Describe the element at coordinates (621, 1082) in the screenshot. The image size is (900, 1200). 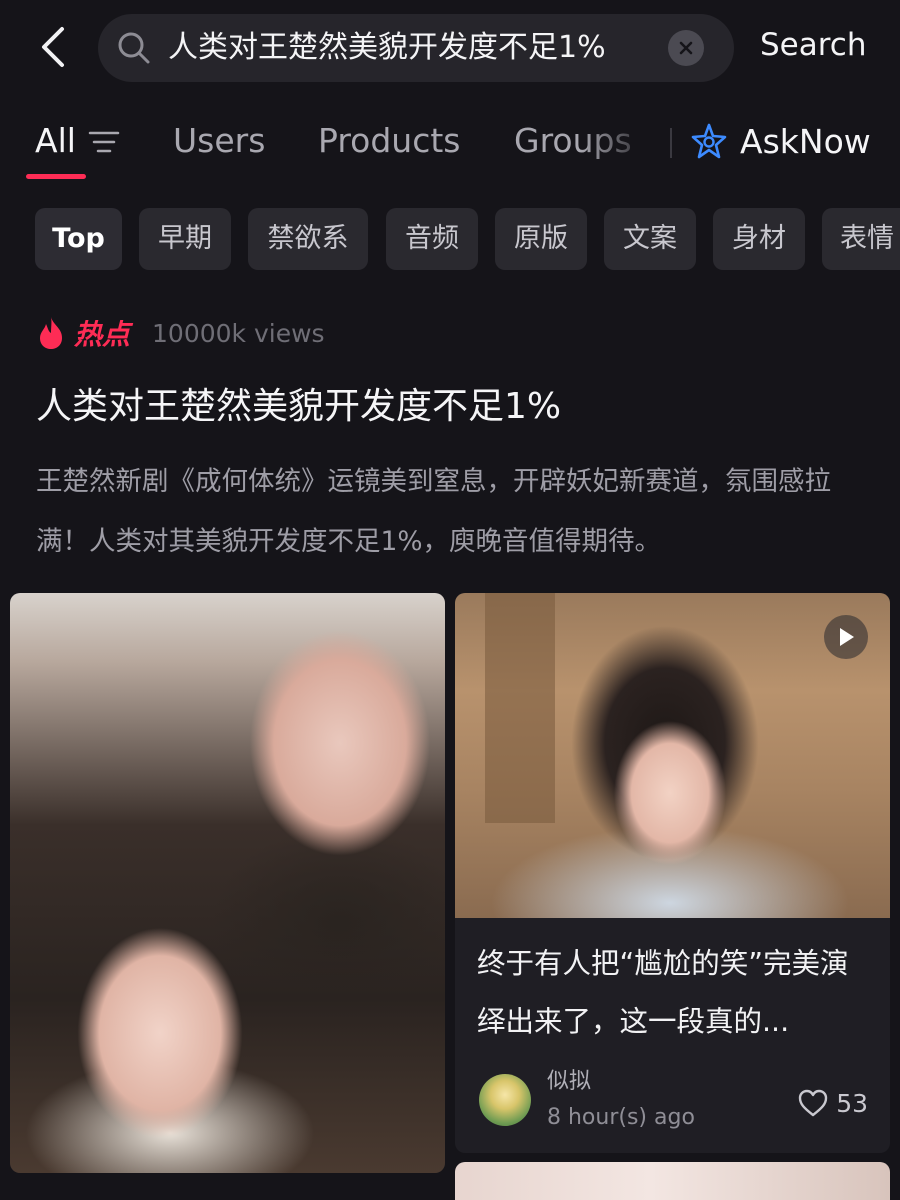
I see `author-name: 似拟` at that location.